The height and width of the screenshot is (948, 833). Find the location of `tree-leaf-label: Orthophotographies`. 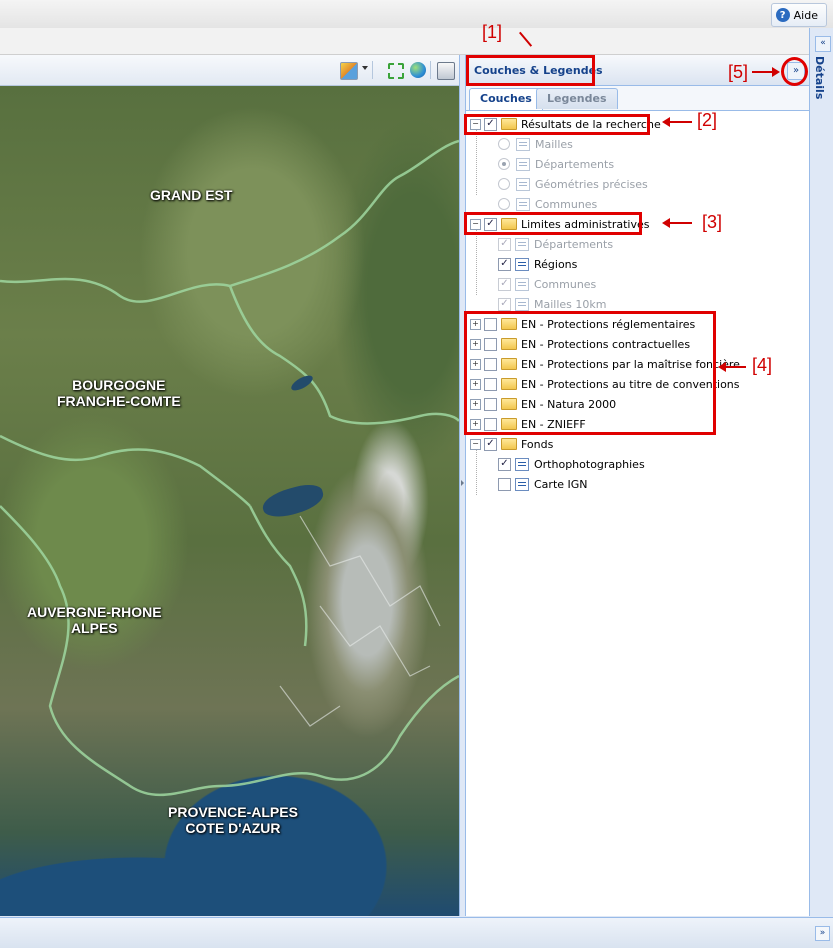

tree-leaf-label: Orthophotographies is located at coordinates (589, 464).